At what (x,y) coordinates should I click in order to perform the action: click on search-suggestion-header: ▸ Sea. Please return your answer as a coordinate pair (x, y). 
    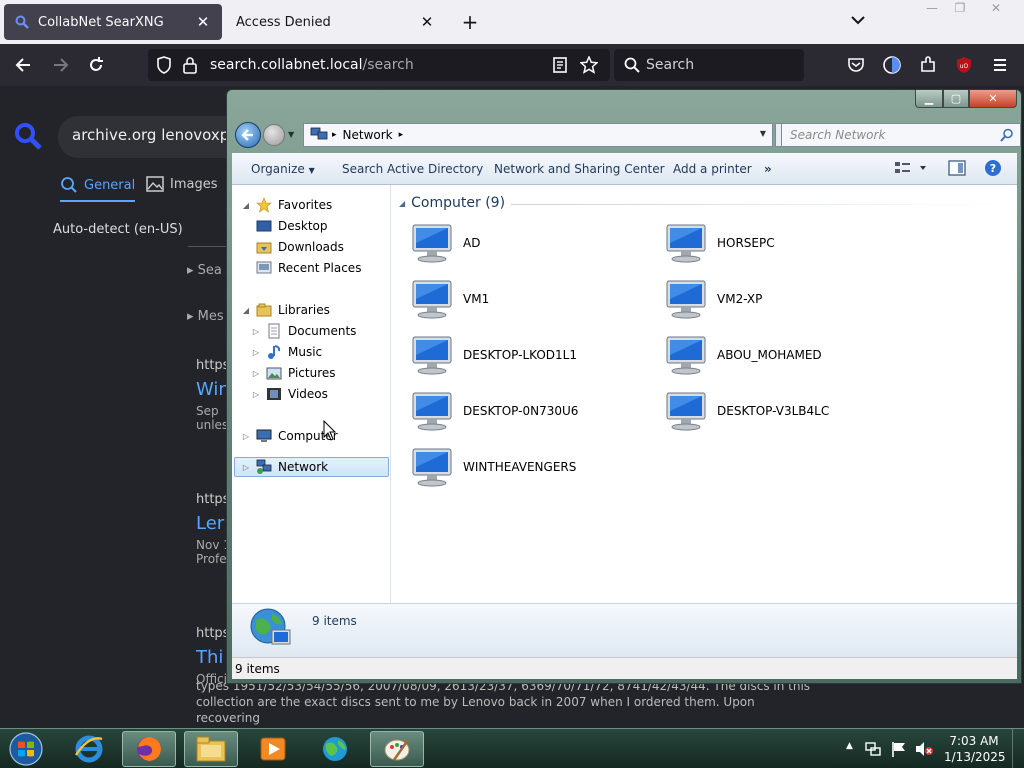
    Looking at the image, I should click on (204, 270).